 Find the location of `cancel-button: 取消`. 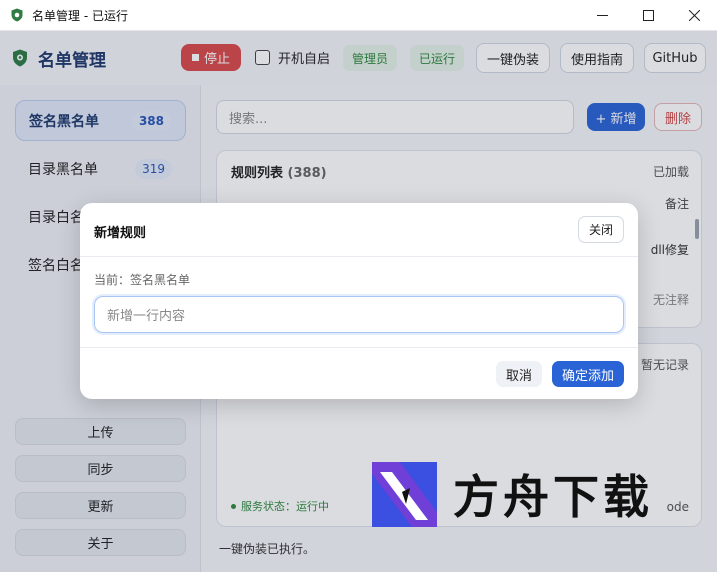

cancel-button: 取消 is located at coordinates (519, 374).